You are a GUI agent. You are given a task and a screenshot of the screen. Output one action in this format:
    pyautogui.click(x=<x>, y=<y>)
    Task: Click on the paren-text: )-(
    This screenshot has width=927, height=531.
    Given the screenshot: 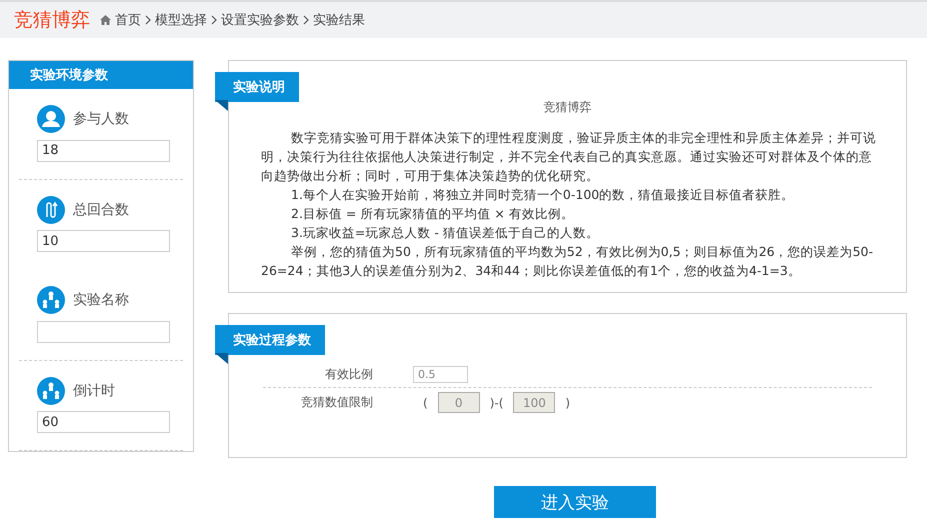 What is the action you would take?
    pyautogui.click(x=497, y=403)
    